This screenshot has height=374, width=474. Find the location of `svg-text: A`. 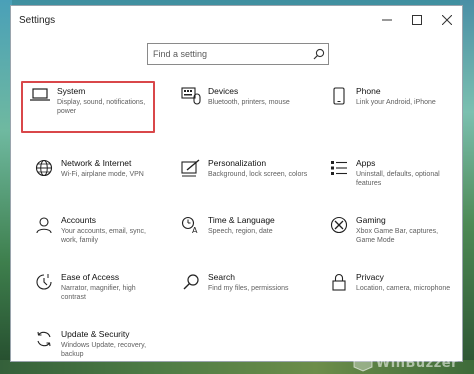

svg-text: A is located at coordinates (195, 230).